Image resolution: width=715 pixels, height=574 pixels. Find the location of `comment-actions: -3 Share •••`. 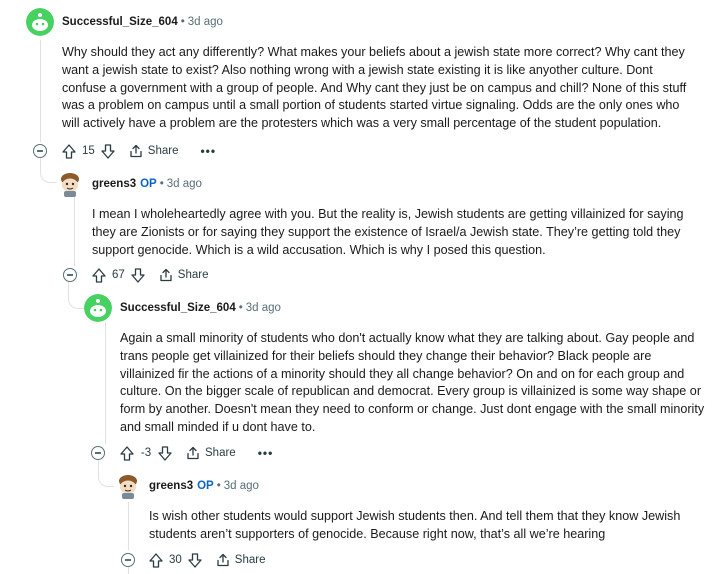

comment-actions: -3 Share ••• is located at coordinates (196, 453).